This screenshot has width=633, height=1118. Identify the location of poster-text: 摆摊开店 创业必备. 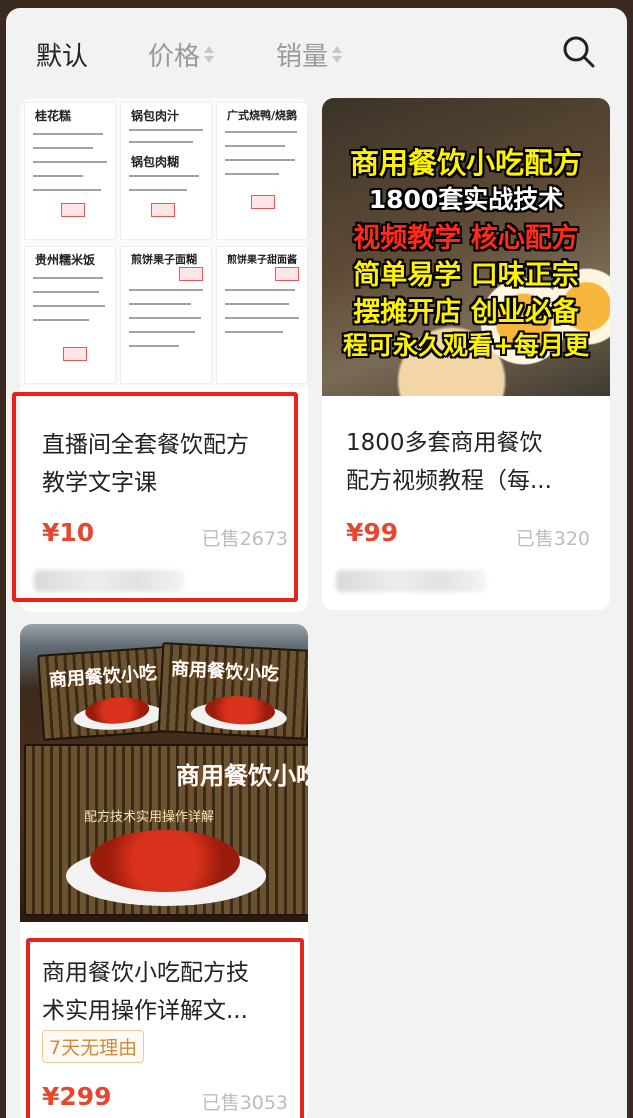
(466, 312).